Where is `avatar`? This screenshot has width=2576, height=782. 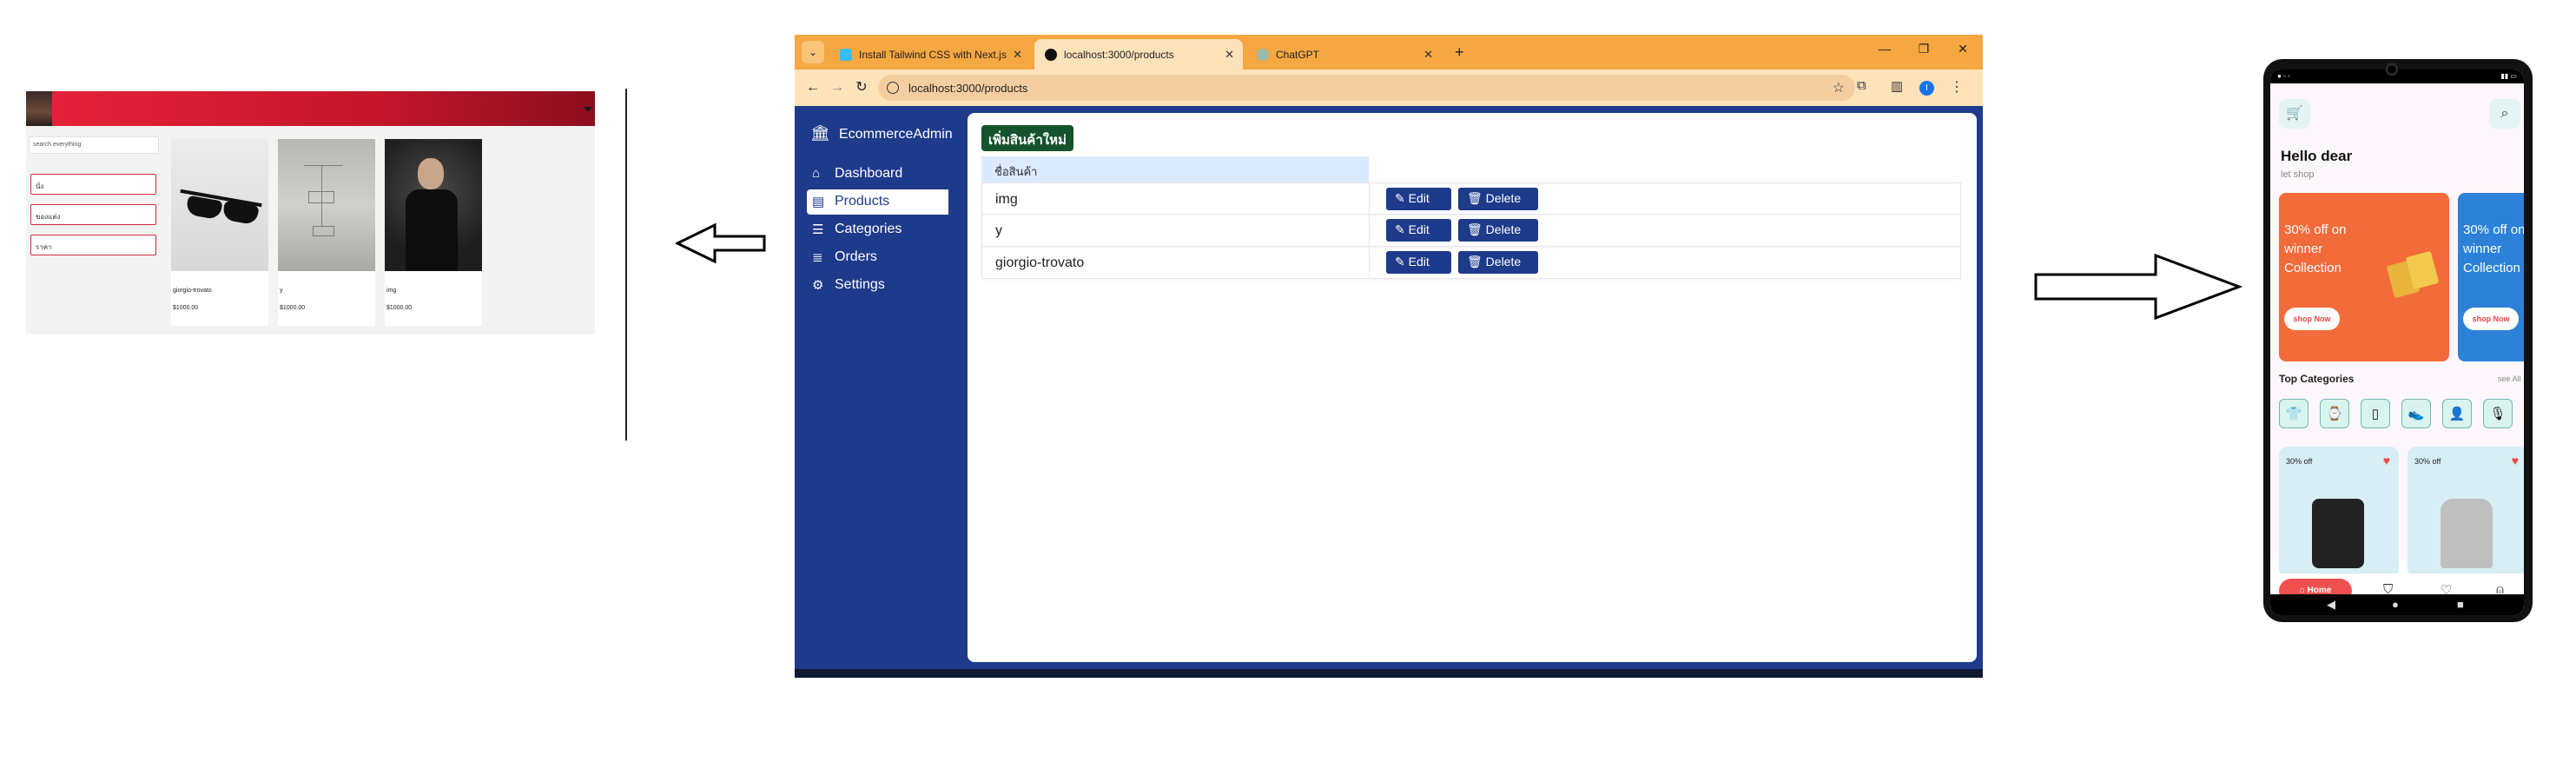 avatar is located at coordinates (39, 108).